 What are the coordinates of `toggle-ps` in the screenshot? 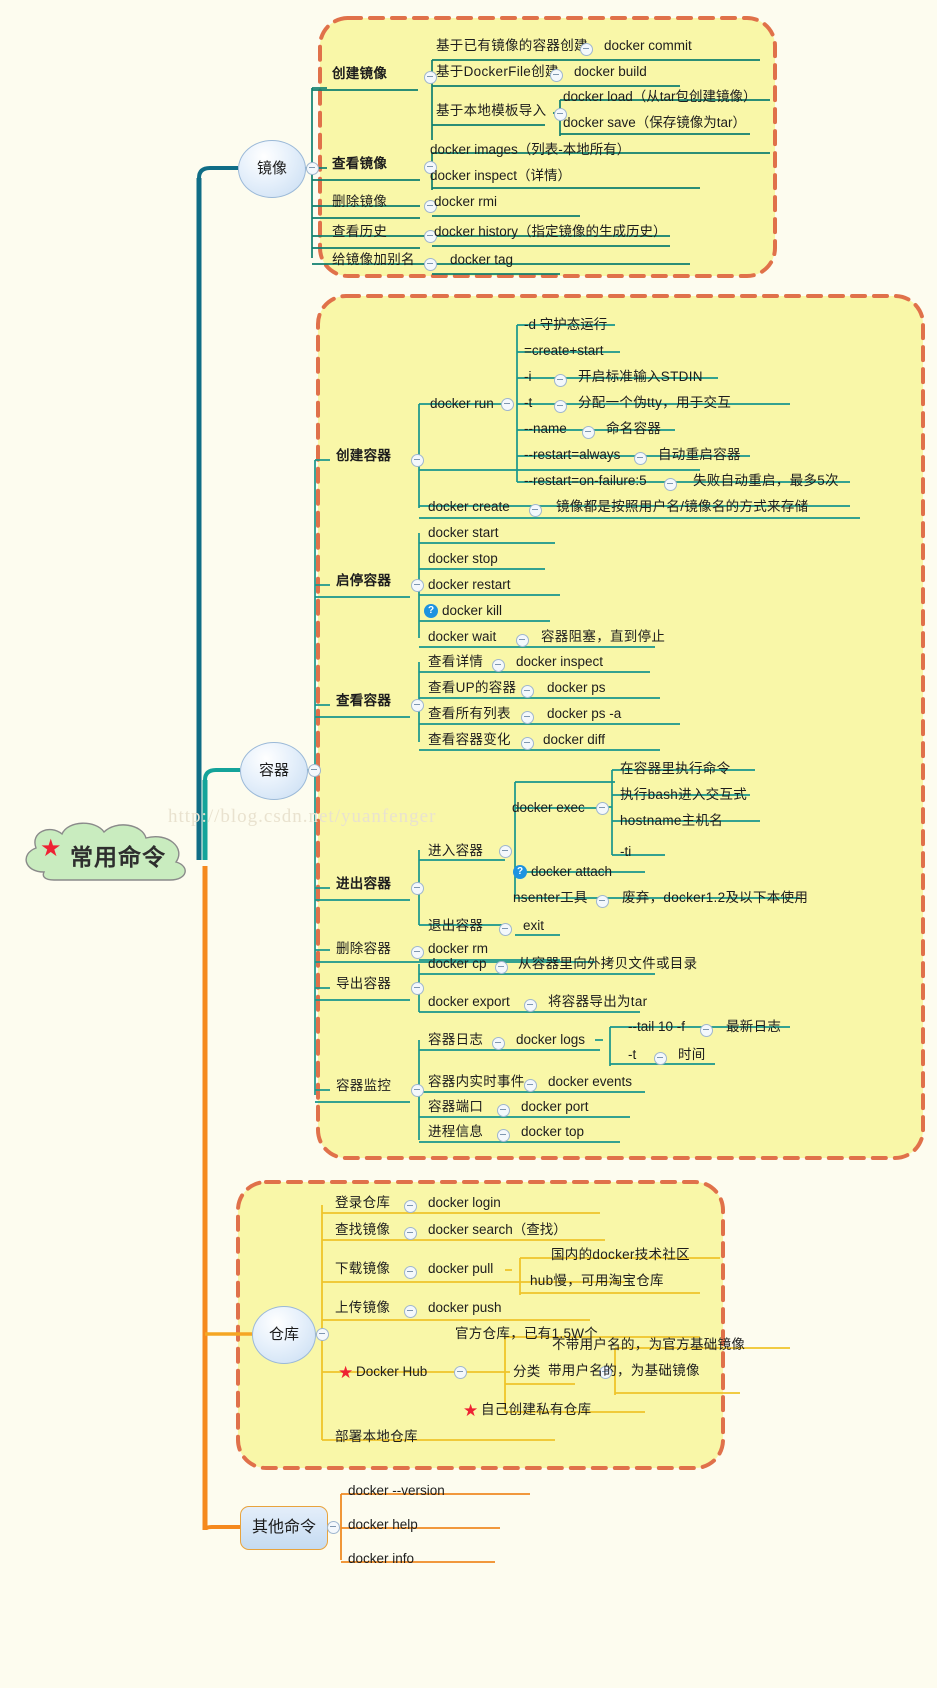 It's located at (527, 691).